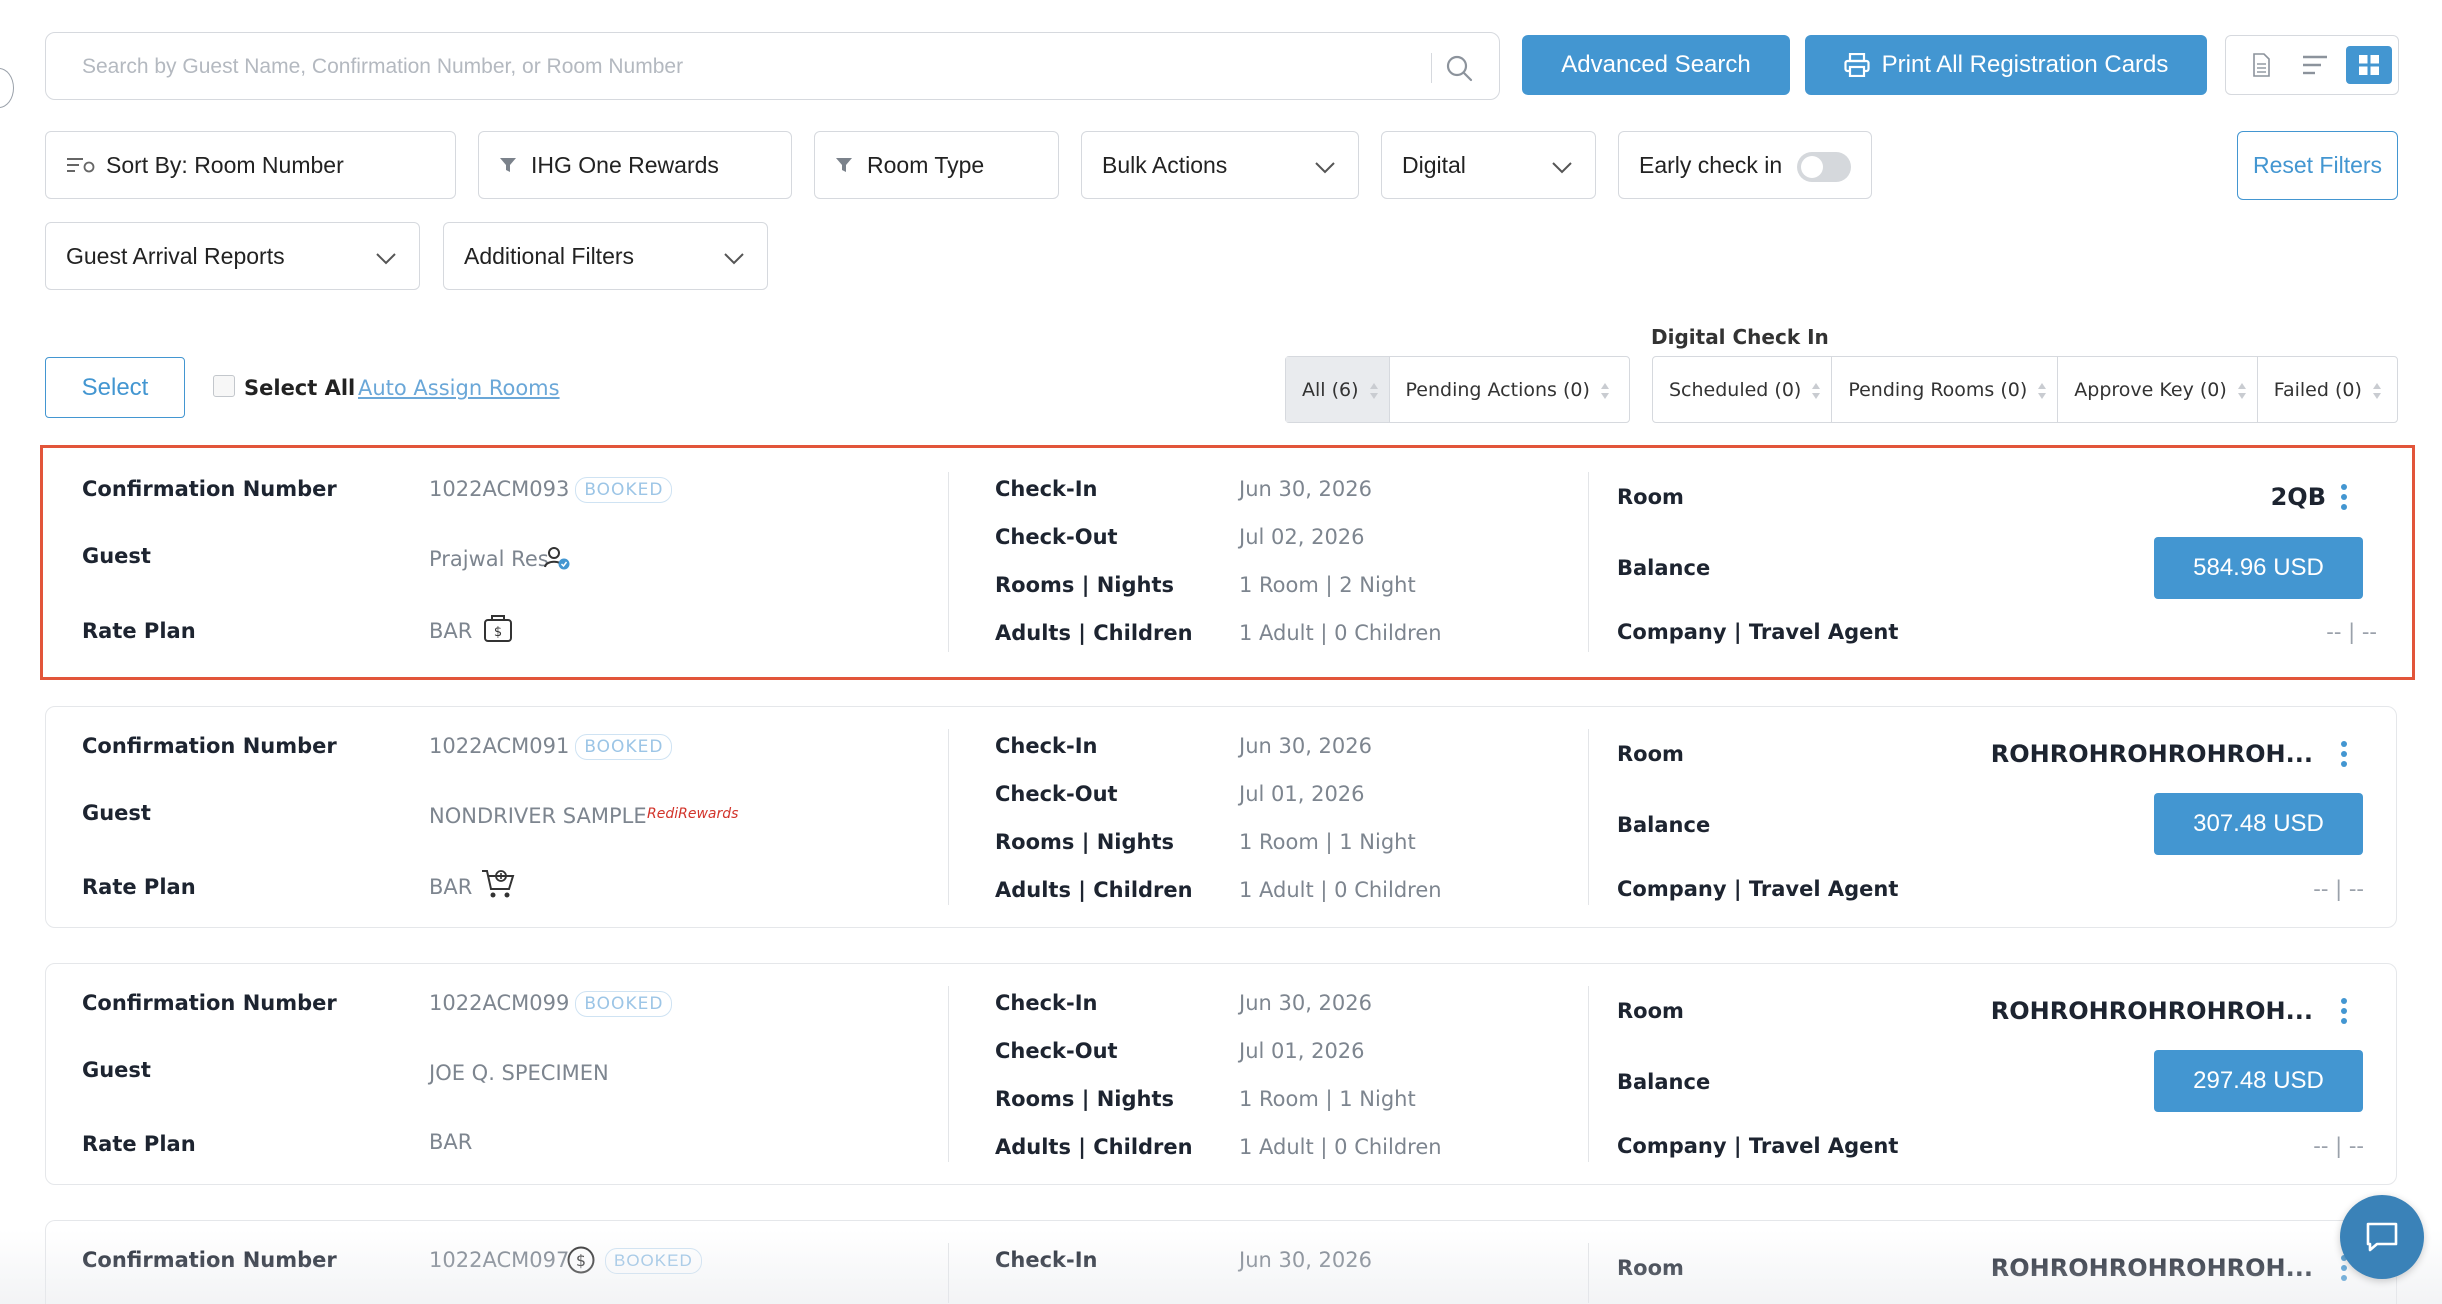  I want to click on chat-bubble-icon, so click(2382, 1237).